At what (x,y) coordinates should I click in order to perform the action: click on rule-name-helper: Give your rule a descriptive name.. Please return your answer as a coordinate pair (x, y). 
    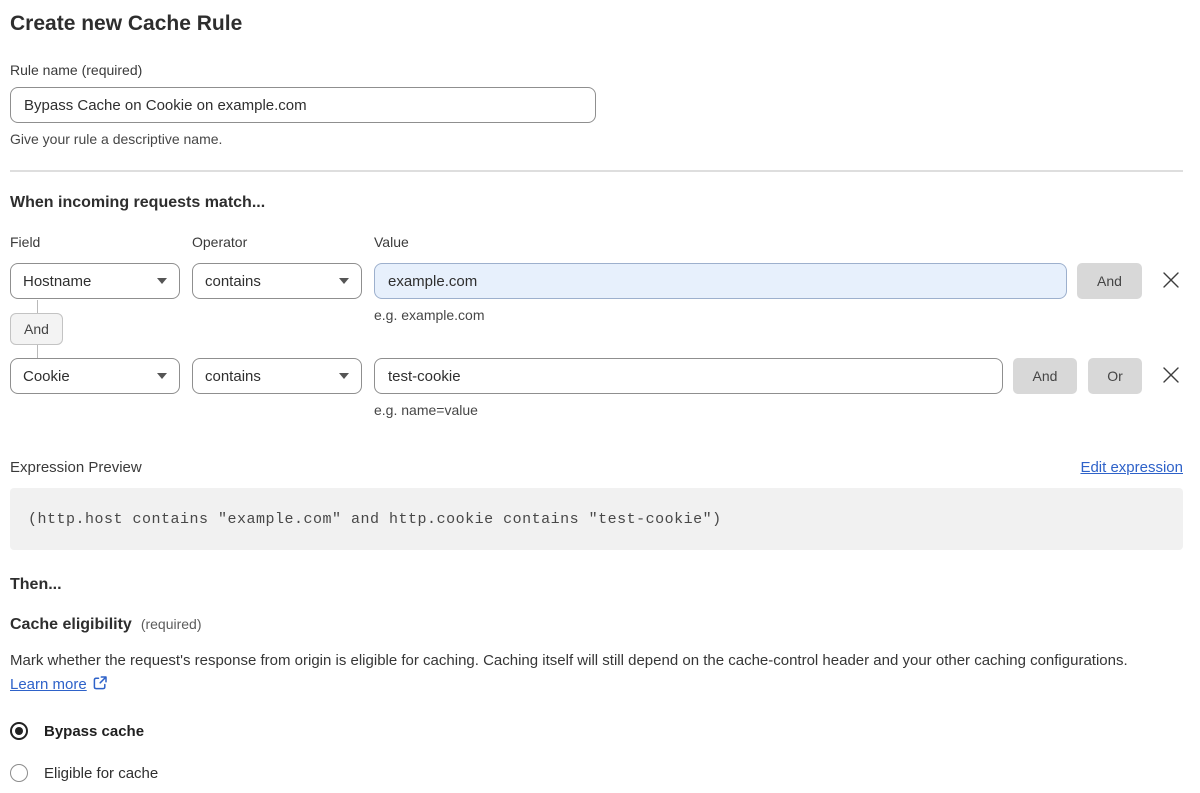
    Looking at the image, I should click on (116, 139).